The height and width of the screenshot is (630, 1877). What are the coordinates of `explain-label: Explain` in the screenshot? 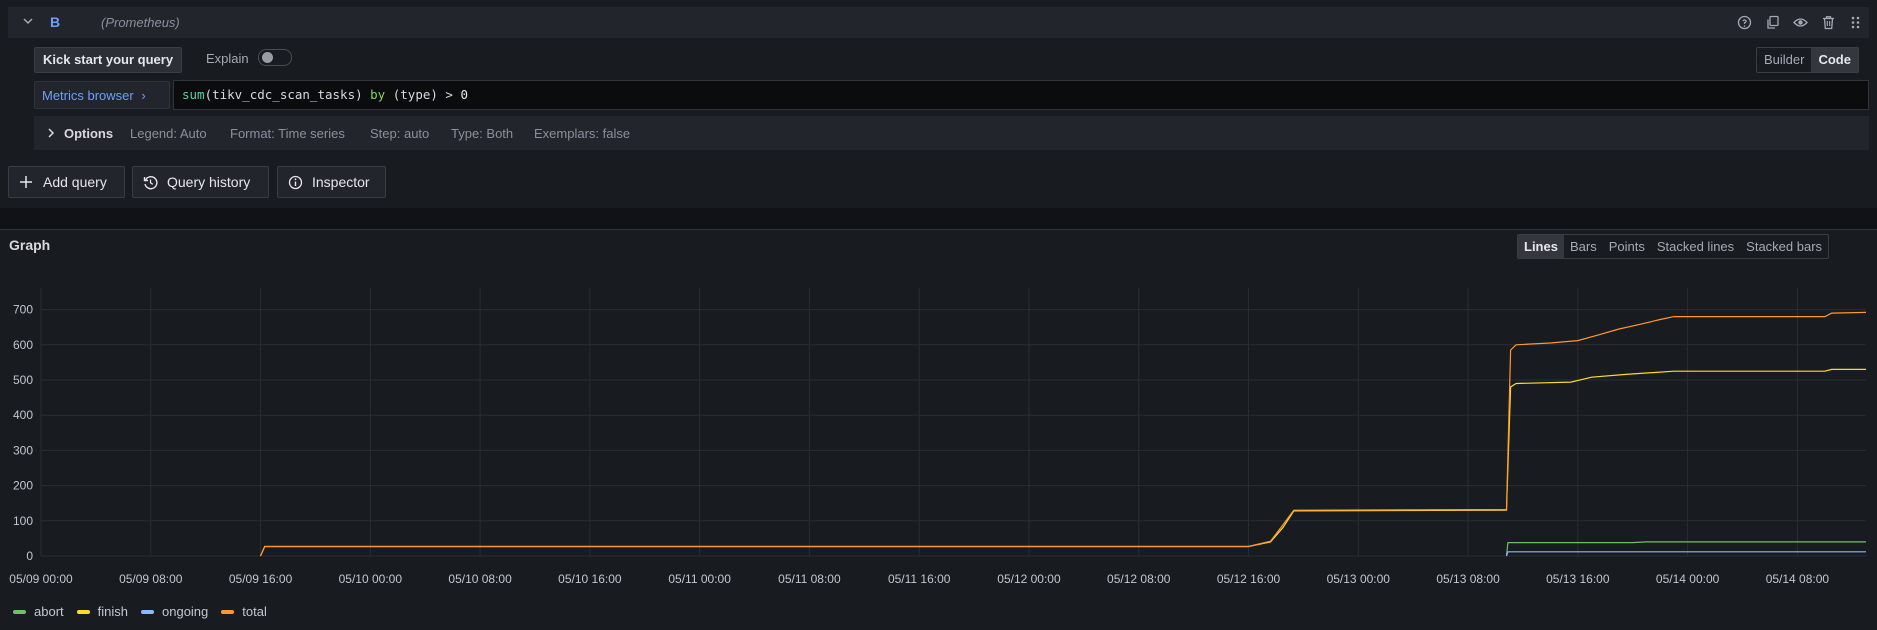 It's located at (227, 58).